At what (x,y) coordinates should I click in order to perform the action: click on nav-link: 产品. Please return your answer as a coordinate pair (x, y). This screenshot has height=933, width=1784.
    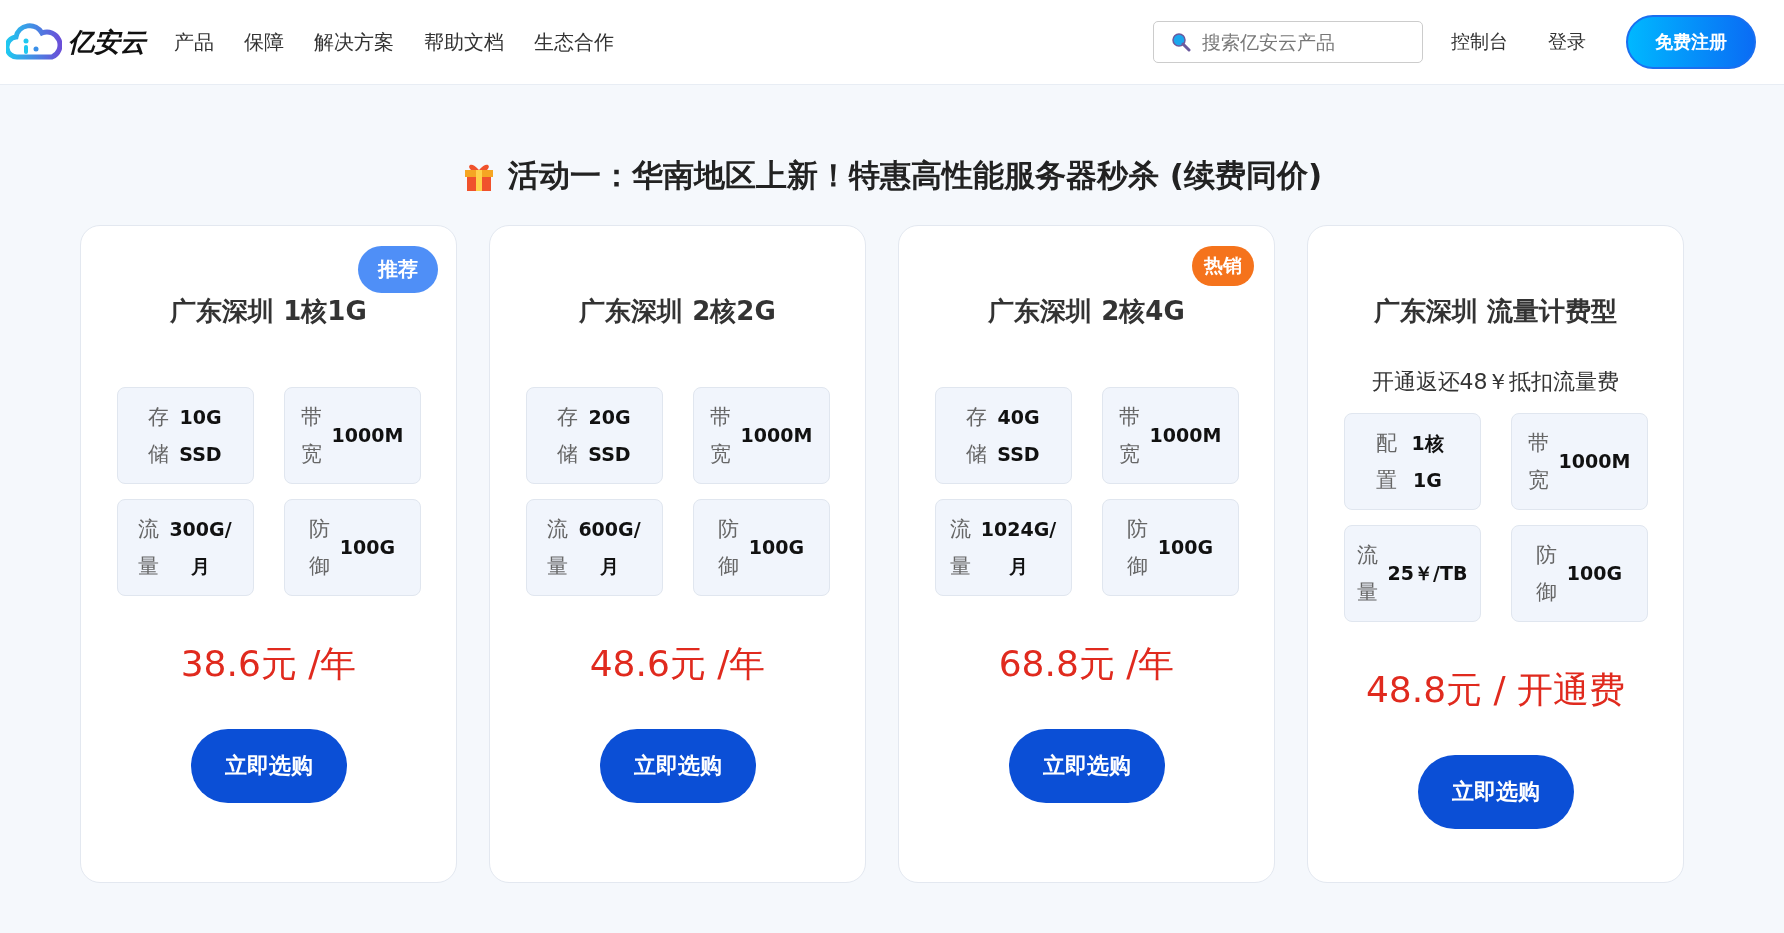
    Looking at the image, I should click on (194, 41).